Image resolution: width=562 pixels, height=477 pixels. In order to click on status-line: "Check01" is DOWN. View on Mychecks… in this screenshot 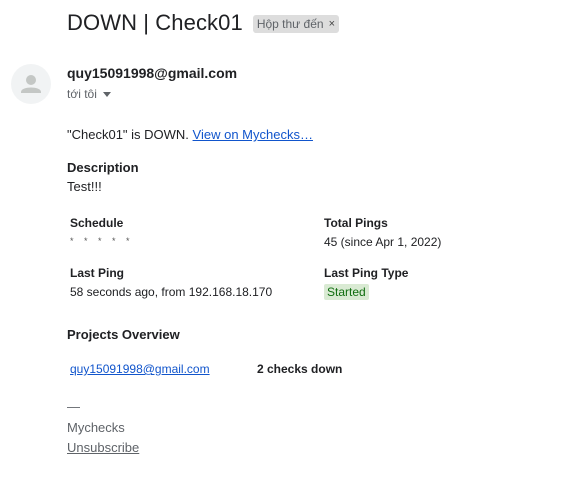, I will do `click(190, 134)`.